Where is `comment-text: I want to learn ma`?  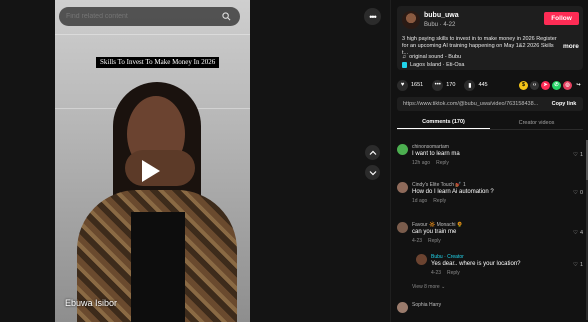
comment-text: I want to learn ma is located at coordinates (436, 154).